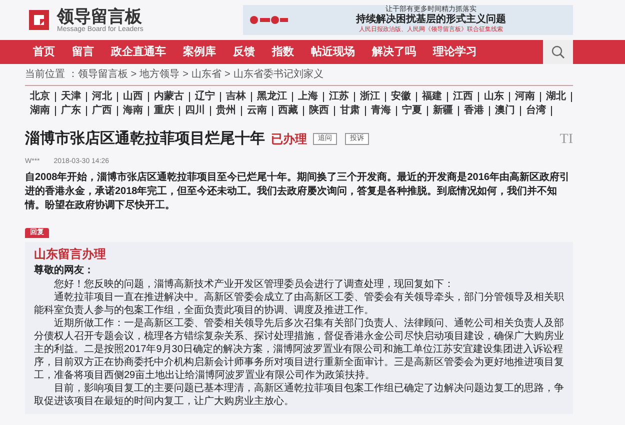 The width and height of the screenshot is (625, 425). What do you see at coordinates (370, 97) in the screenshot?
I see `region-link: 浙江` at bounding box center [370, 97].